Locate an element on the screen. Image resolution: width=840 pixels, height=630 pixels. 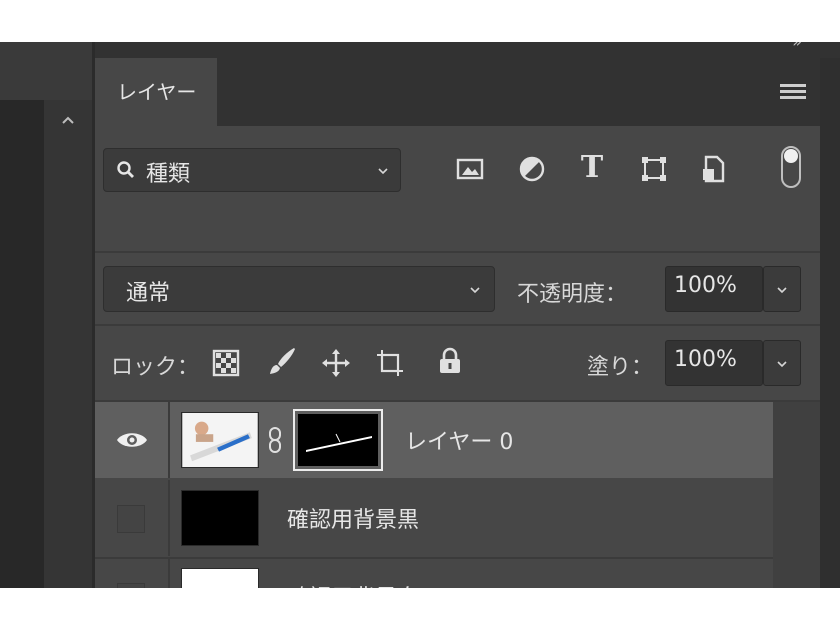
lock-artboard-icon is located at coordinates (390, 363).